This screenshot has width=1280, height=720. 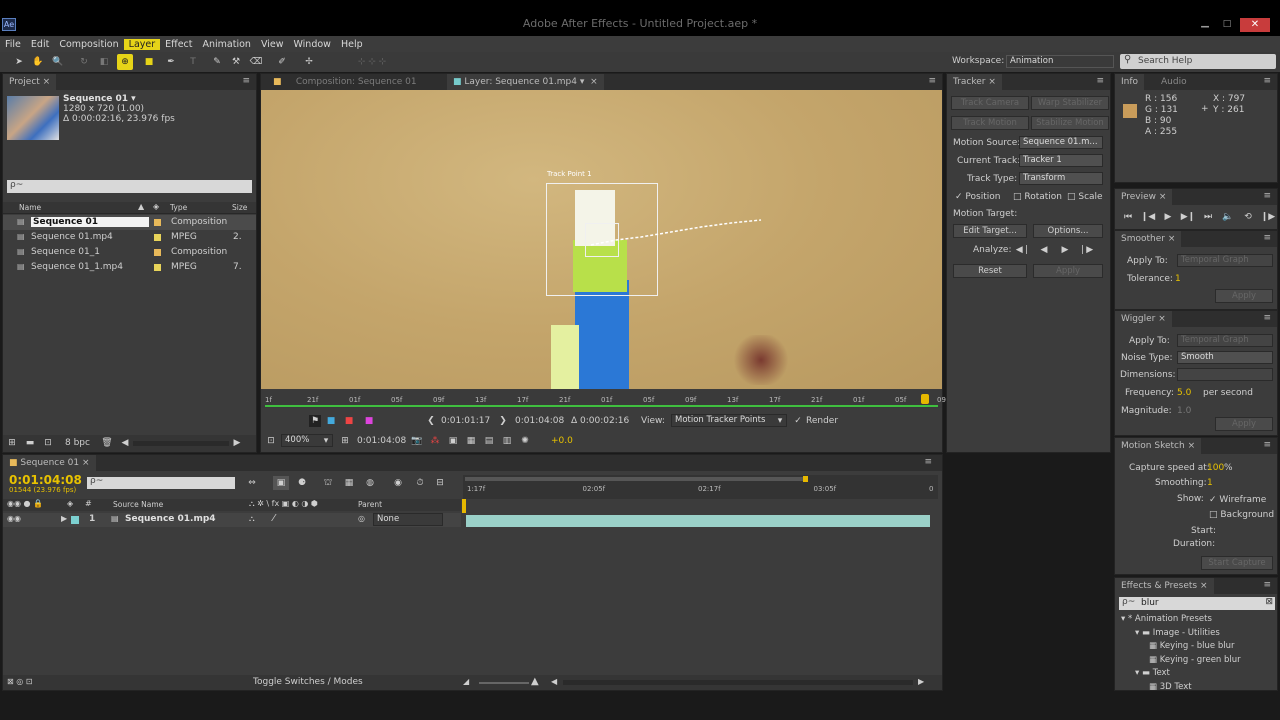 What do you see at coordinates (1244, 424) in the screenshot?
I see `wiggler-apply-button: Apply` at bounding box center [1244, 424].